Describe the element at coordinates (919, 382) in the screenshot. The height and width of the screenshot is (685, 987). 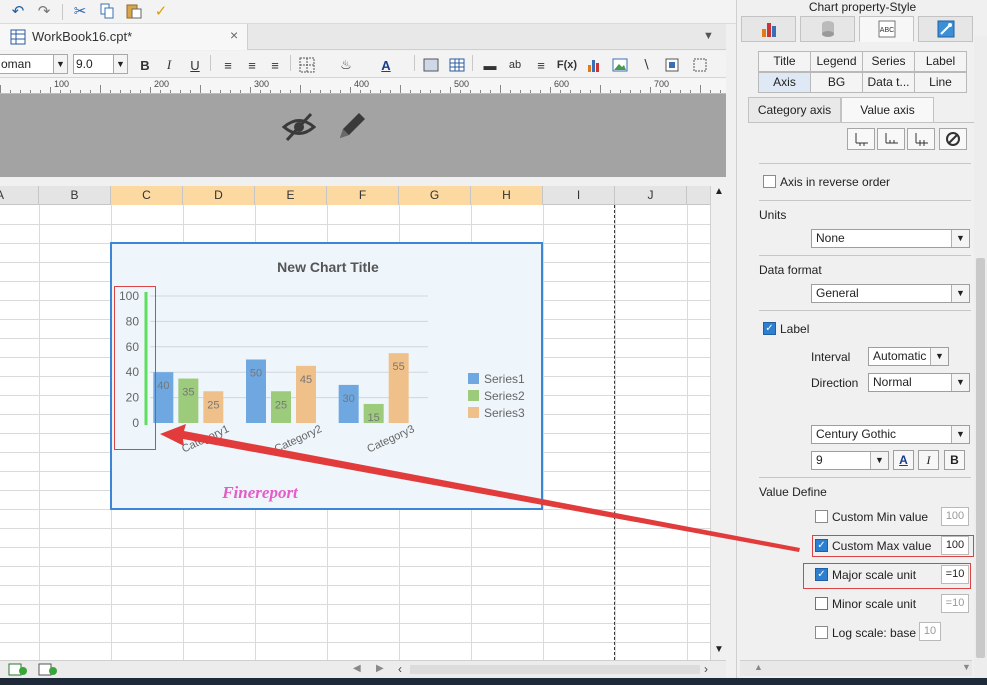
I see `direction-select: Normal ▼` at that location.